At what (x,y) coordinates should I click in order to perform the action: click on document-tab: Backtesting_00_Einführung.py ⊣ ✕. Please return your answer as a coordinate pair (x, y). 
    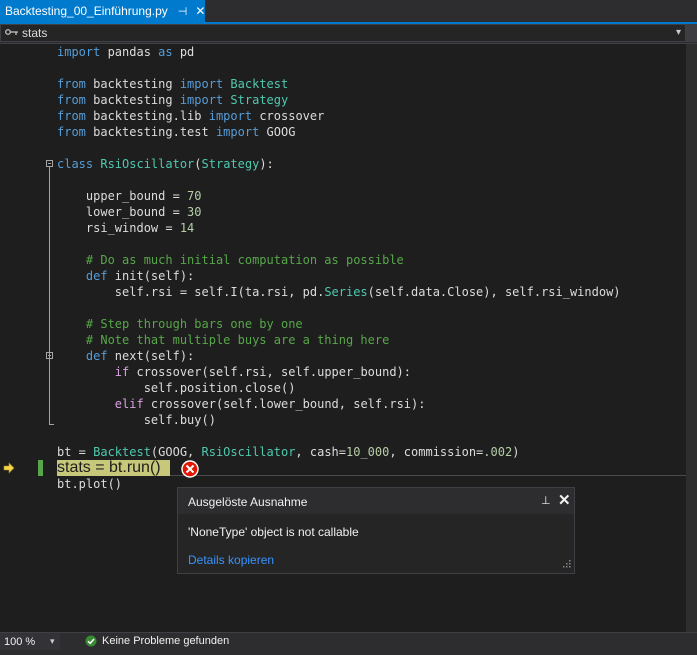
    Looking at the image, I should click on (102, 11).